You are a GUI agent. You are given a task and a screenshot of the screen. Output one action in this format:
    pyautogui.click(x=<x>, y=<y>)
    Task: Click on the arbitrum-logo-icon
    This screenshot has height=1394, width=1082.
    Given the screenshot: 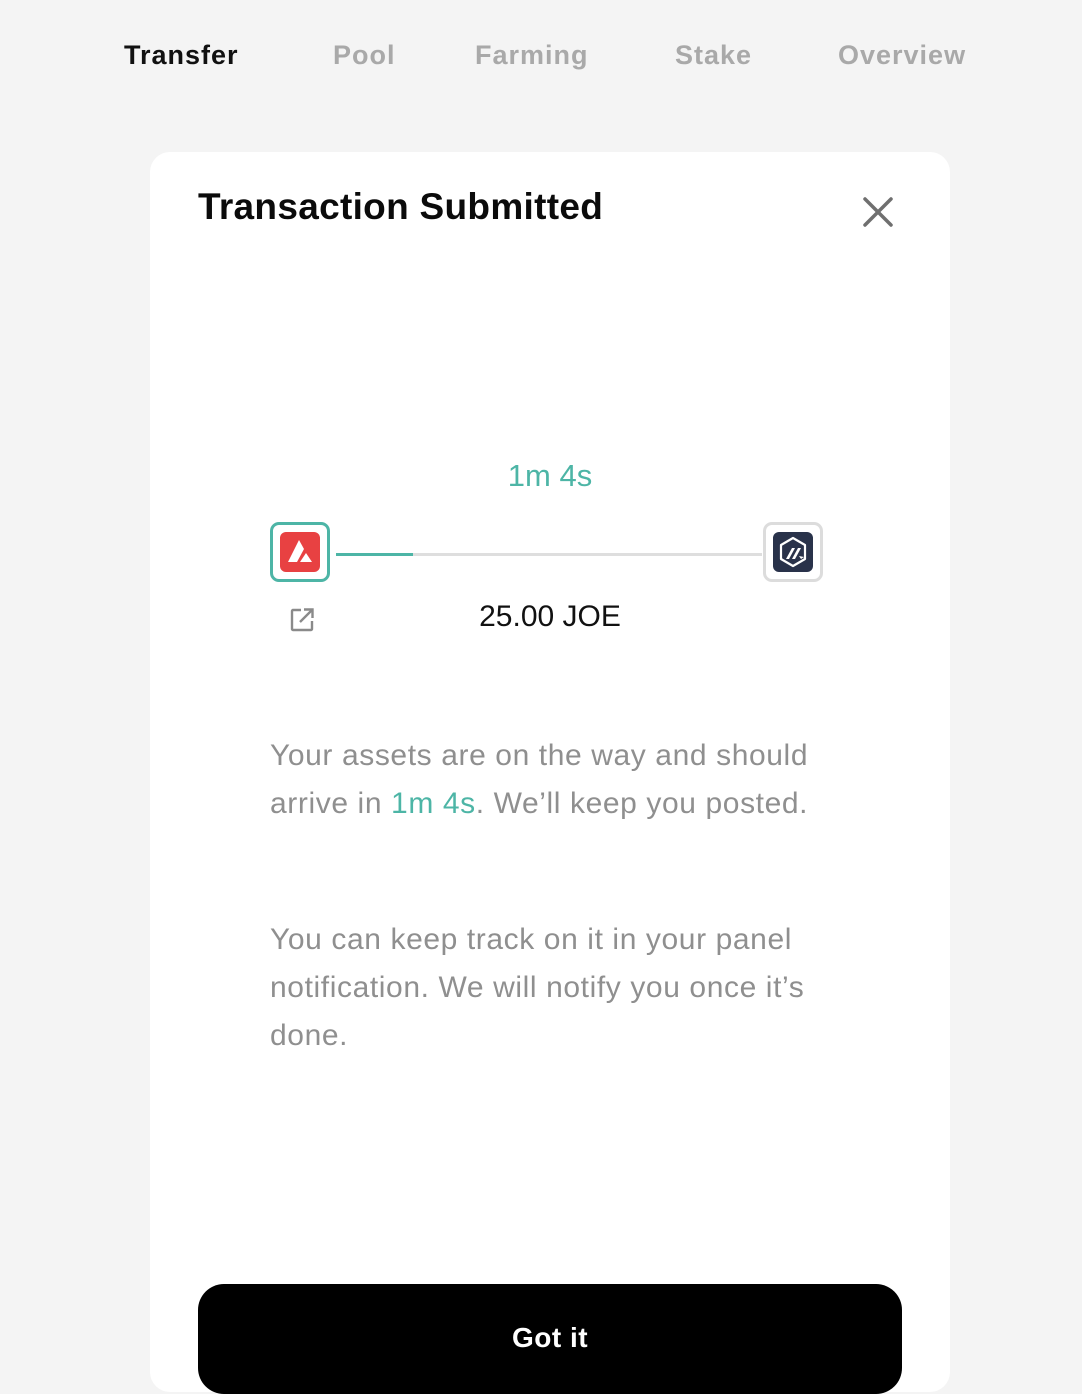 What is the action you would take?
    pyautogui.click(x=793, y=552)
    